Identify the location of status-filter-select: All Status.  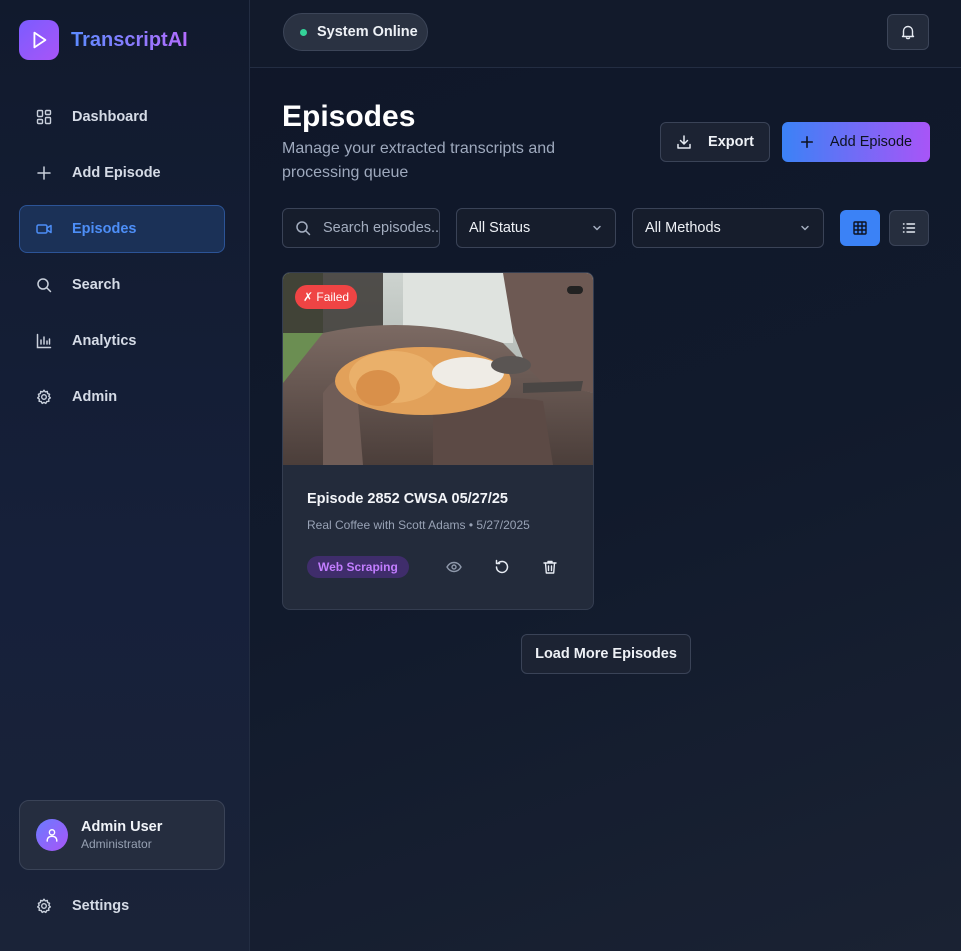
(536, 228).